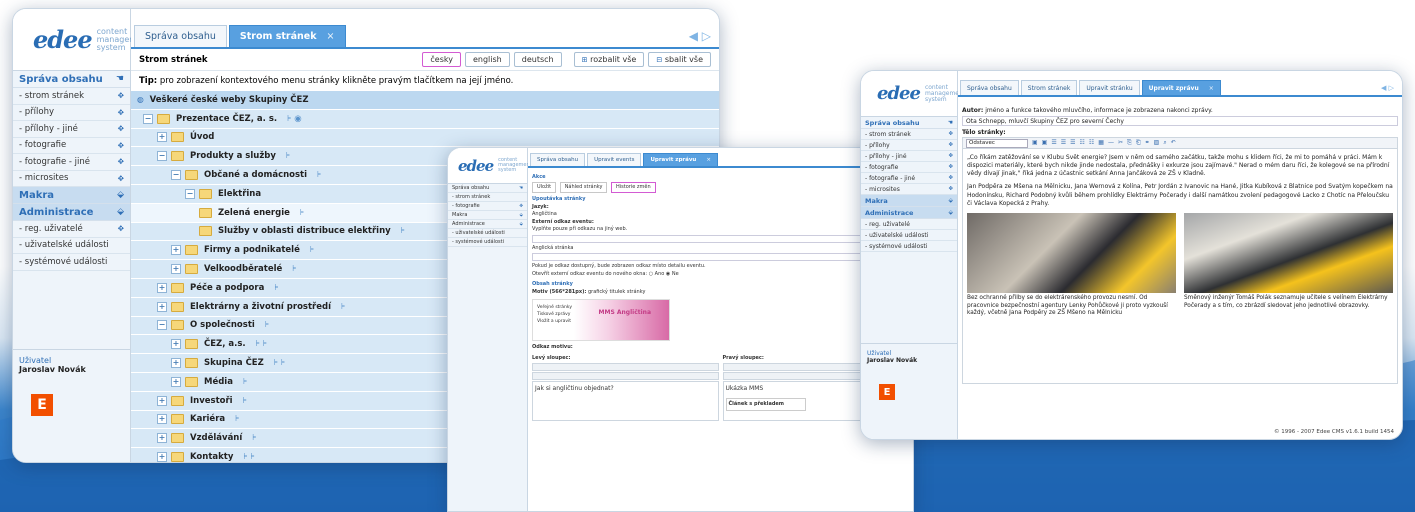  Describe the element at coordinates (1111, 143) in the screenshot. I see `rule-icon: —` at that location.